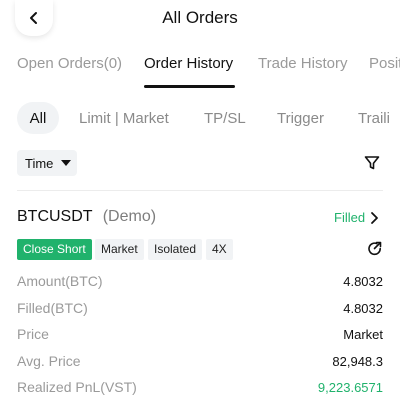 This screenshot has width=400, height=400. I want to click on detail-row-filled: Filled(BTC) 4.8032, so click(200, 313).